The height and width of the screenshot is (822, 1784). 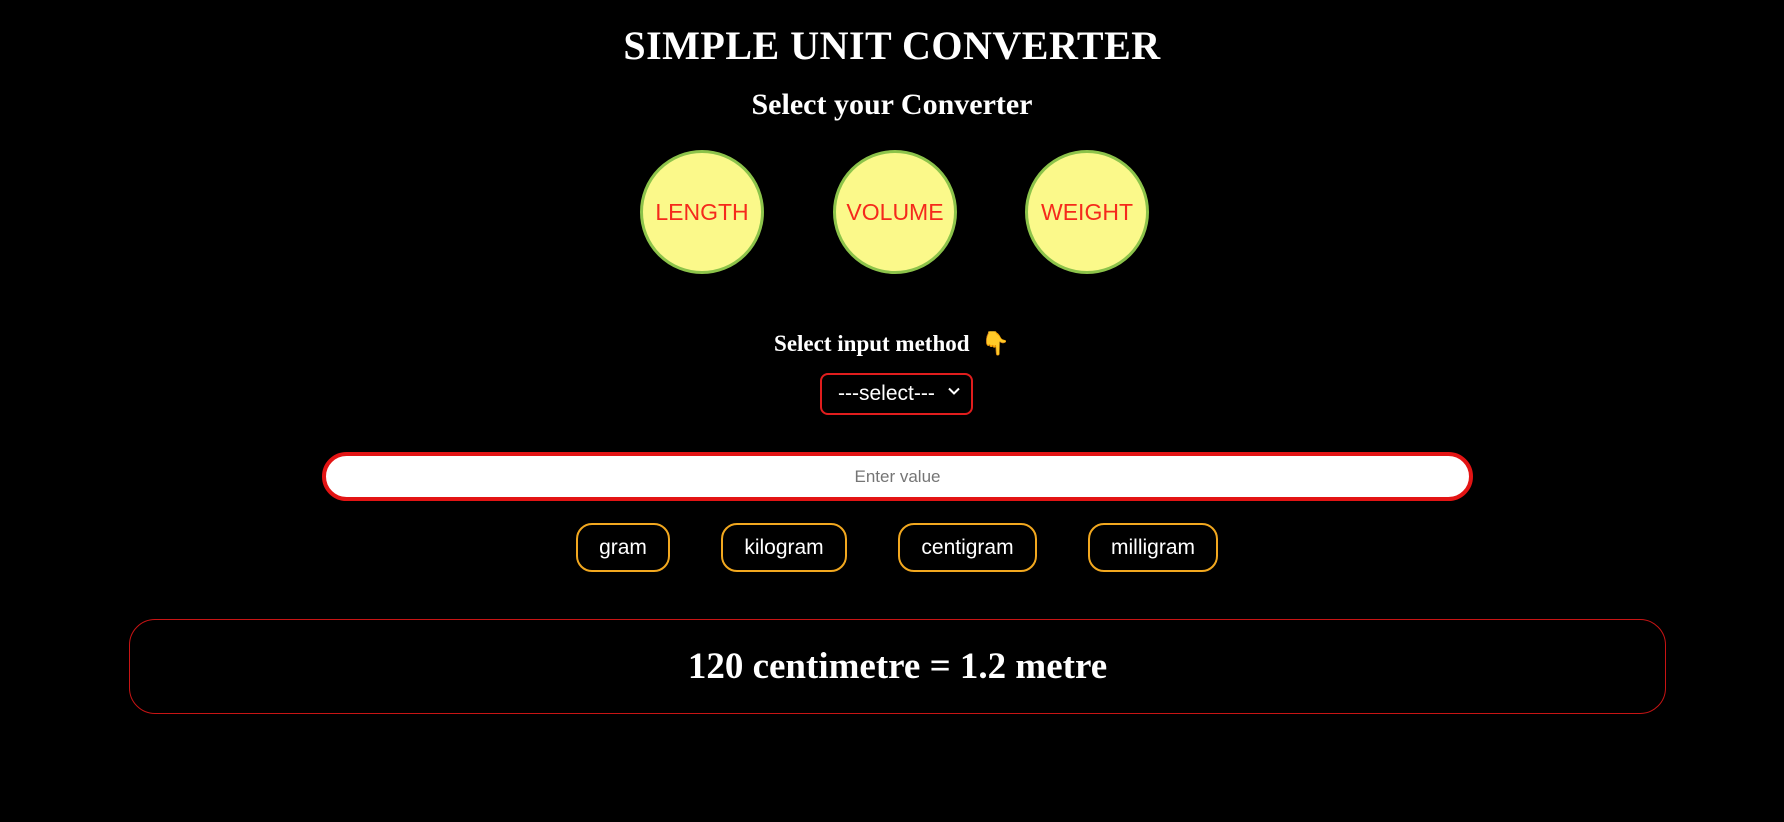 I want to click on page-title: SIMPLE UNIT CONVERTER, so click(x=892, y=45).